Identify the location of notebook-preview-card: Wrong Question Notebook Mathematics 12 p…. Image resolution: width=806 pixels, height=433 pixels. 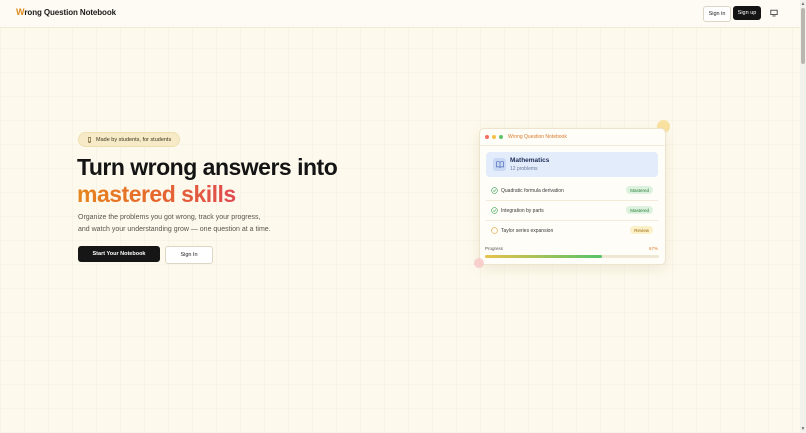
(572, 196).